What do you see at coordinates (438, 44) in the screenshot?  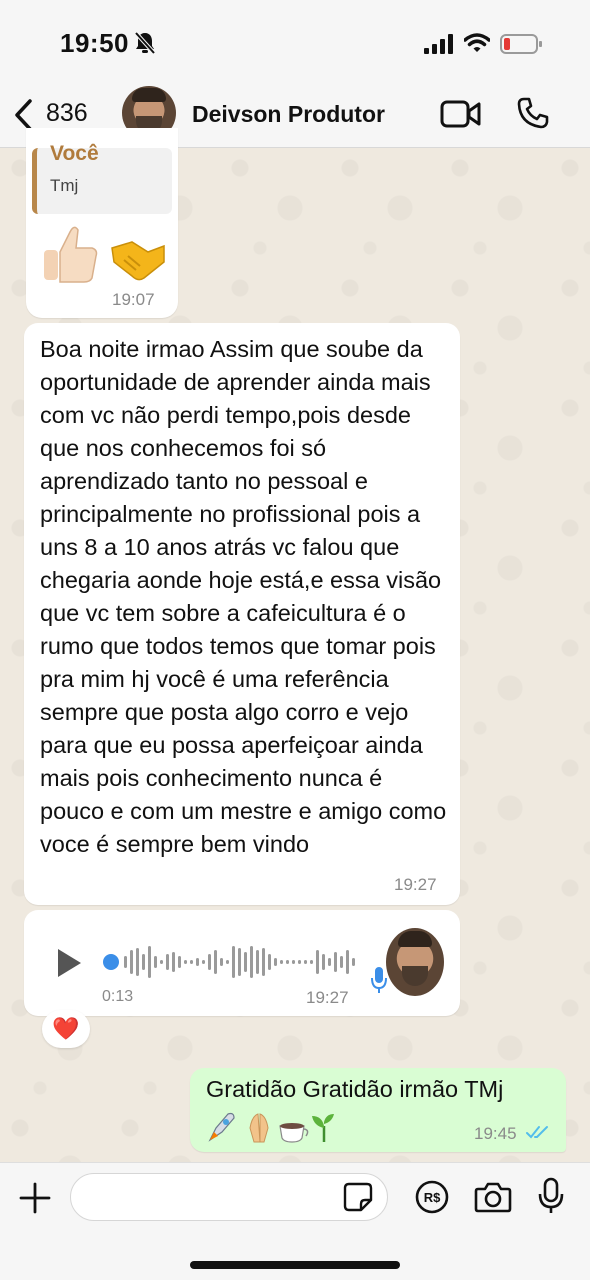 I see `signal-icon` at bounding box center [438, 44].